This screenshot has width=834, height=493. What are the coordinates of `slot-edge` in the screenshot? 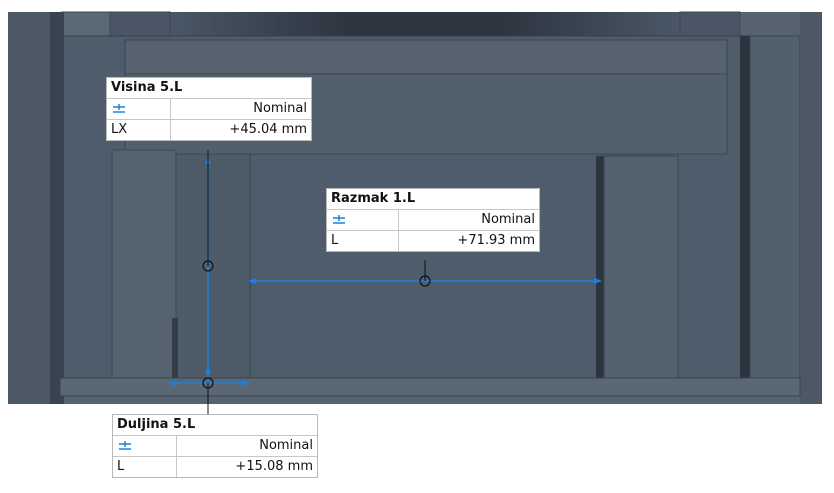 It's located at (175, 349).